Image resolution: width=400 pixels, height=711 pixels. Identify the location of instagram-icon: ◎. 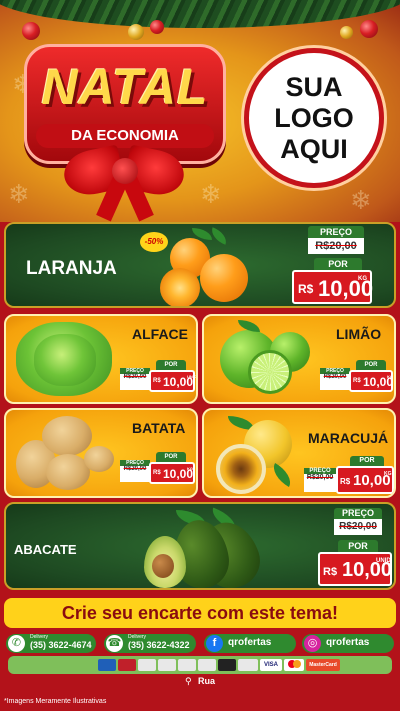
(312, 643).